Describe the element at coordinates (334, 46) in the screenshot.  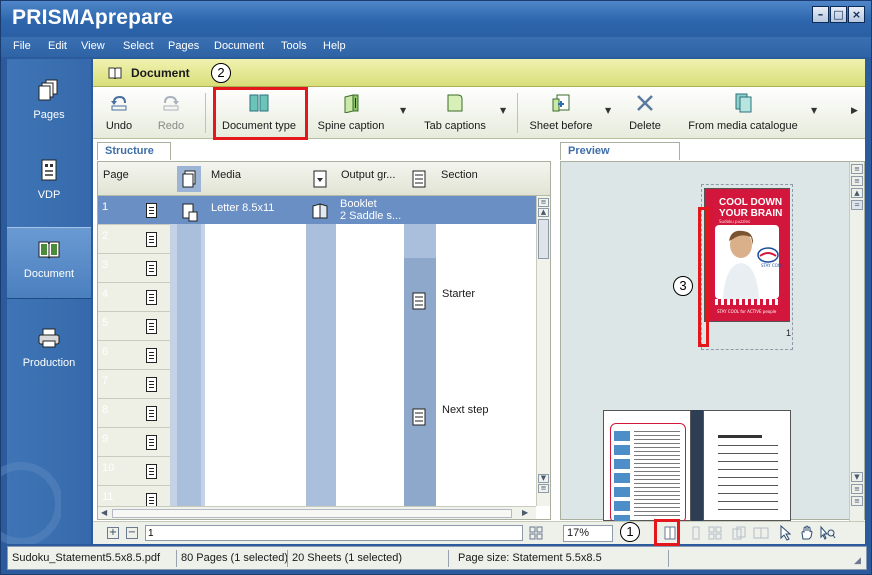
I see `menu-help: Help` at that location.